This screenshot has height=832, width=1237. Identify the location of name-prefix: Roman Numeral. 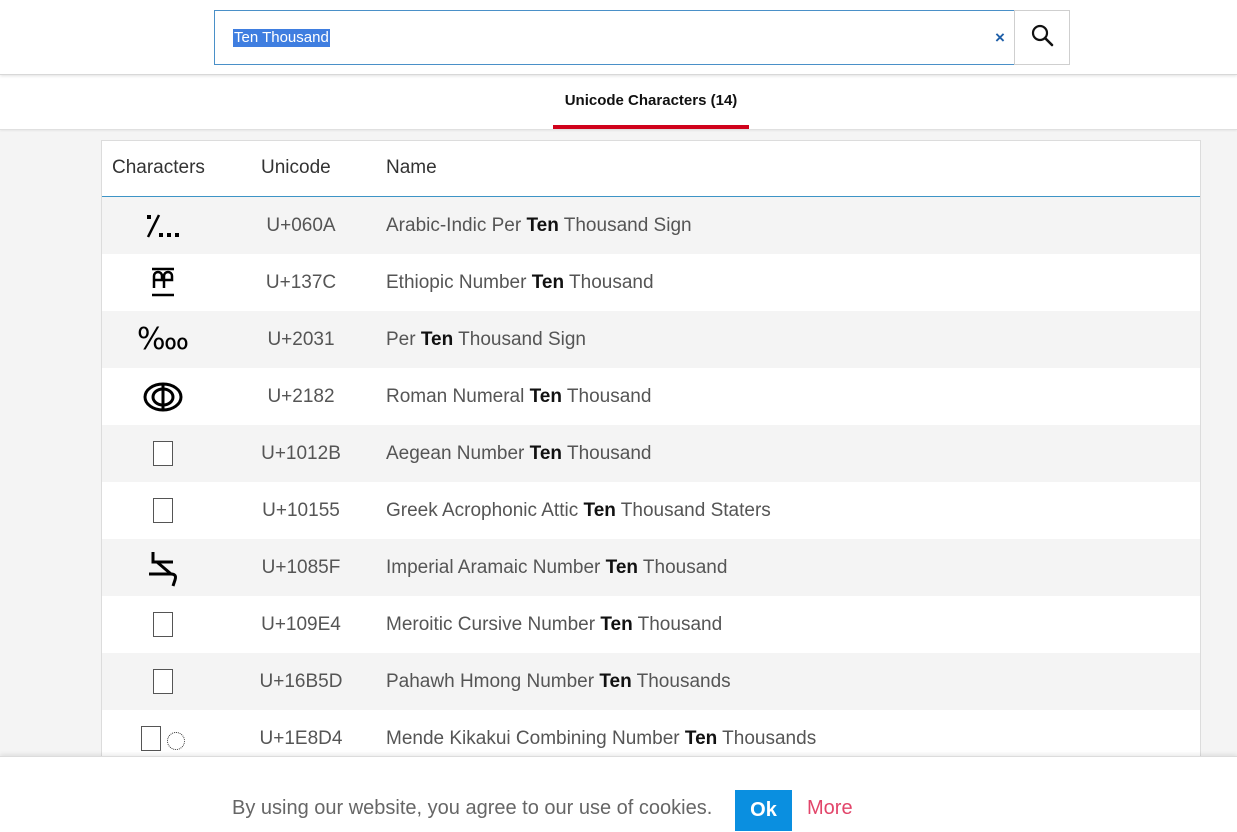
(458, 396).